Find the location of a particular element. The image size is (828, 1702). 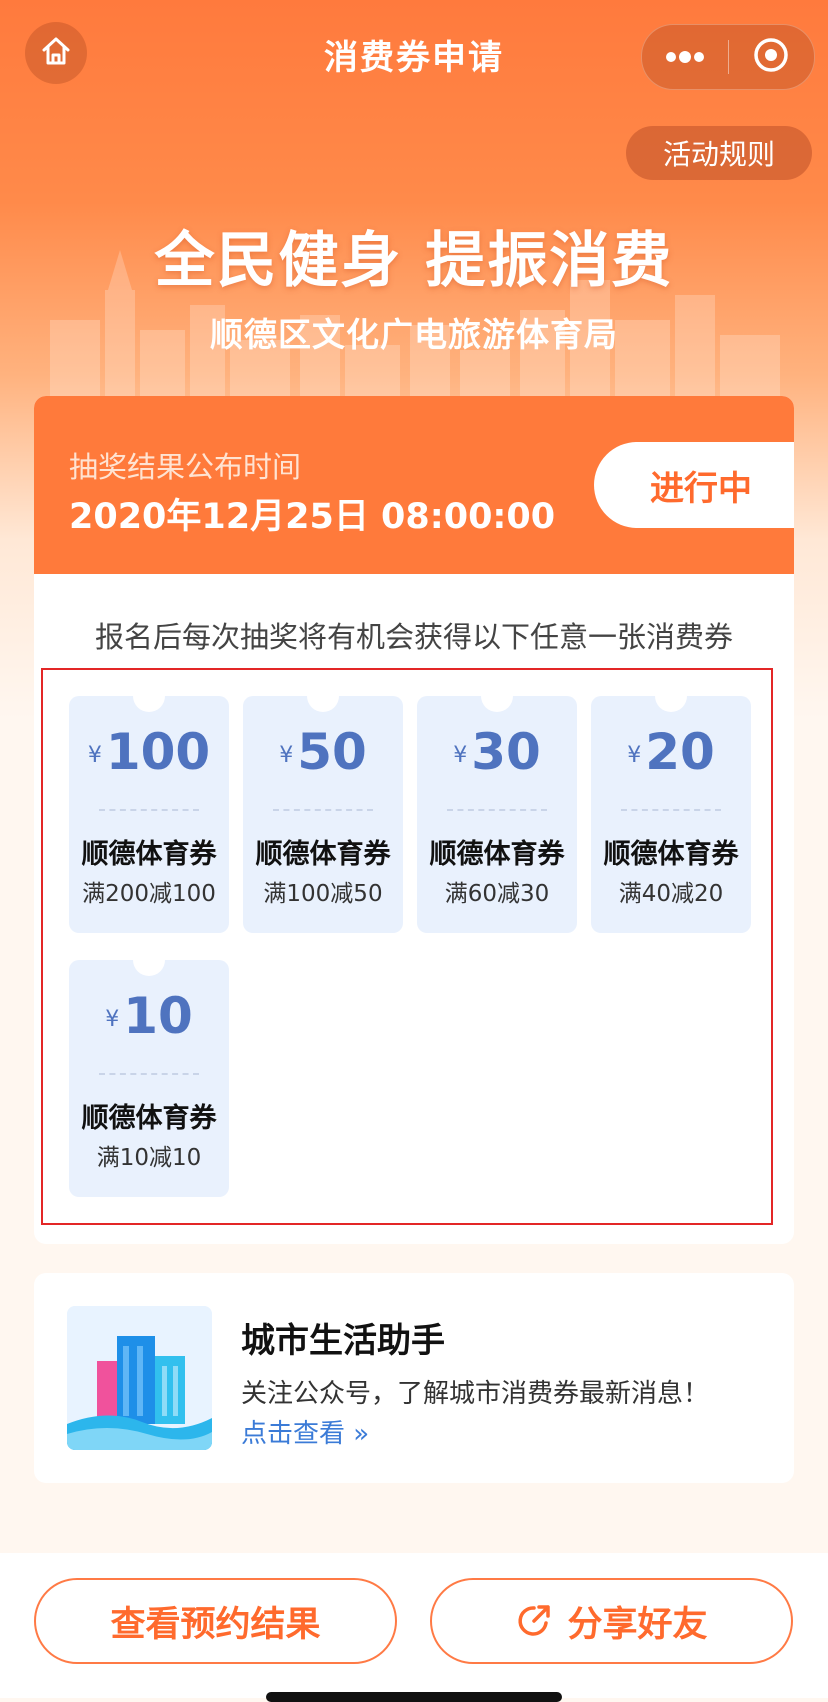

status-badge: 进行中 is located at coordinates (694, 485).